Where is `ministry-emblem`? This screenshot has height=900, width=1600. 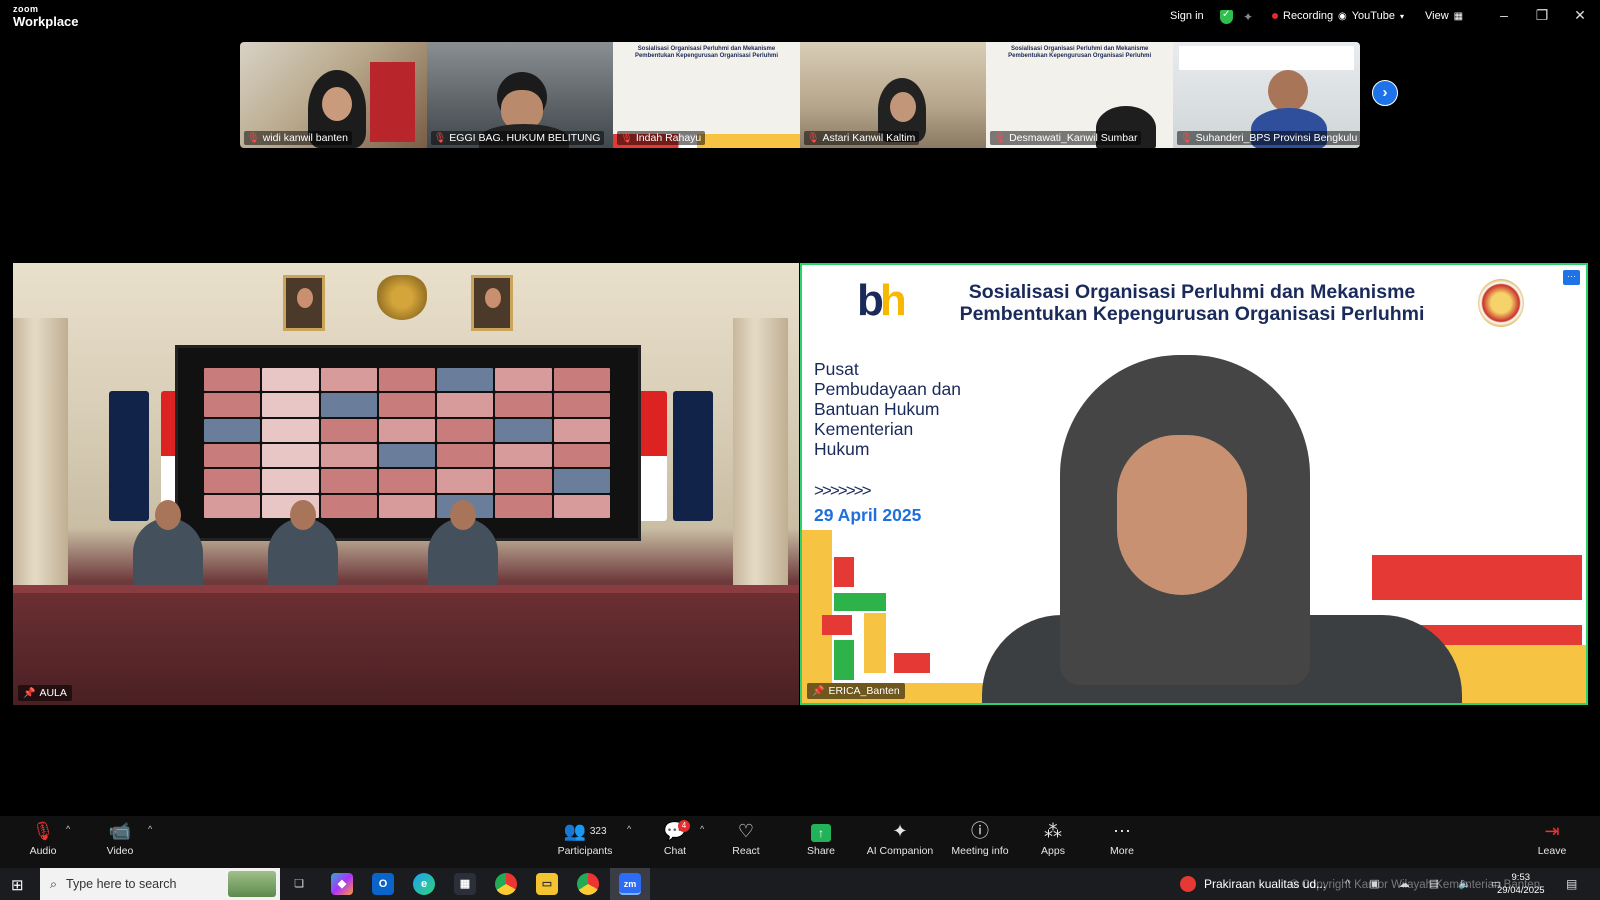 ministry-emblem is located at coordinates (1501, 303).